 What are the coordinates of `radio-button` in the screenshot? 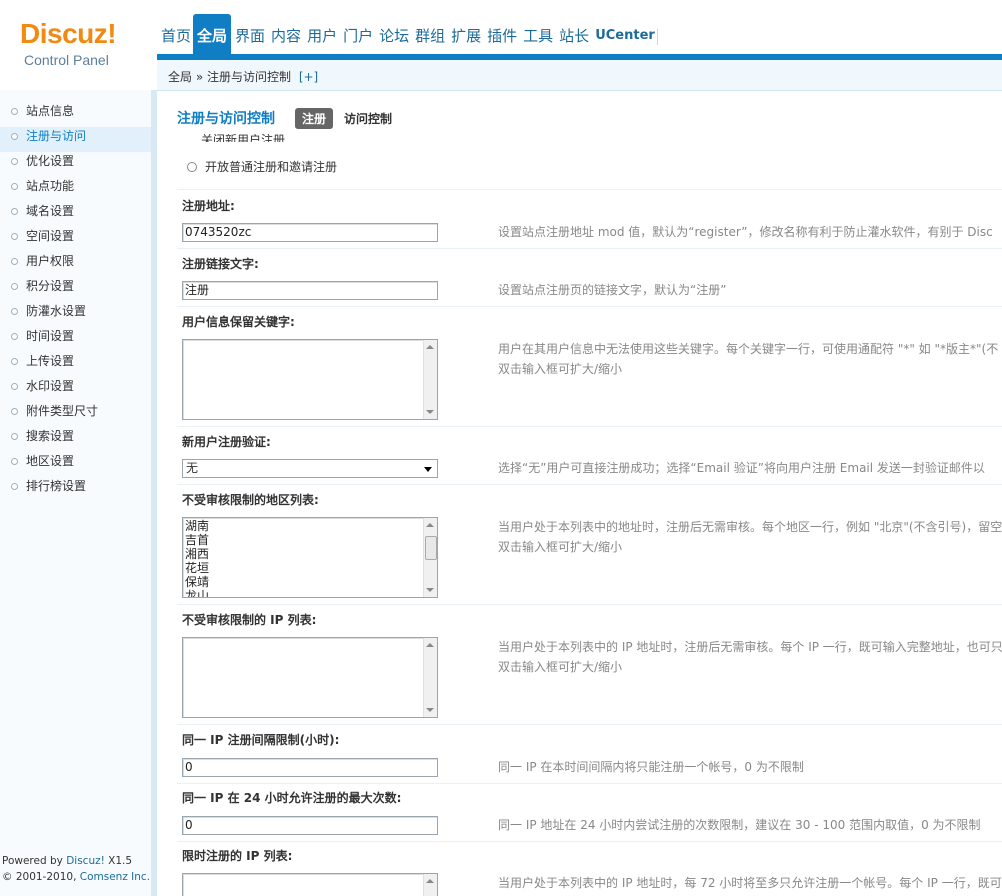 It's located at (192, 166).